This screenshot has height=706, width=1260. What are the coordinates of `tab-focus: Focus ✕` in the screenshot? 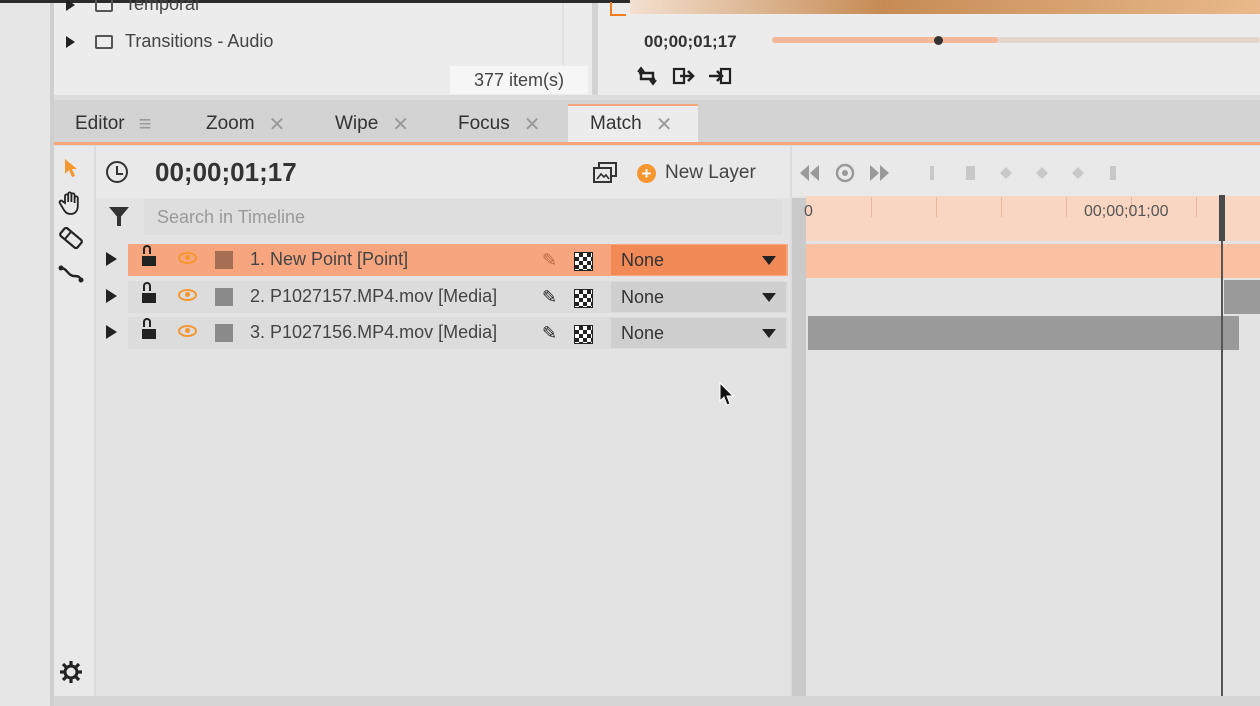 It's located at (499, 124).